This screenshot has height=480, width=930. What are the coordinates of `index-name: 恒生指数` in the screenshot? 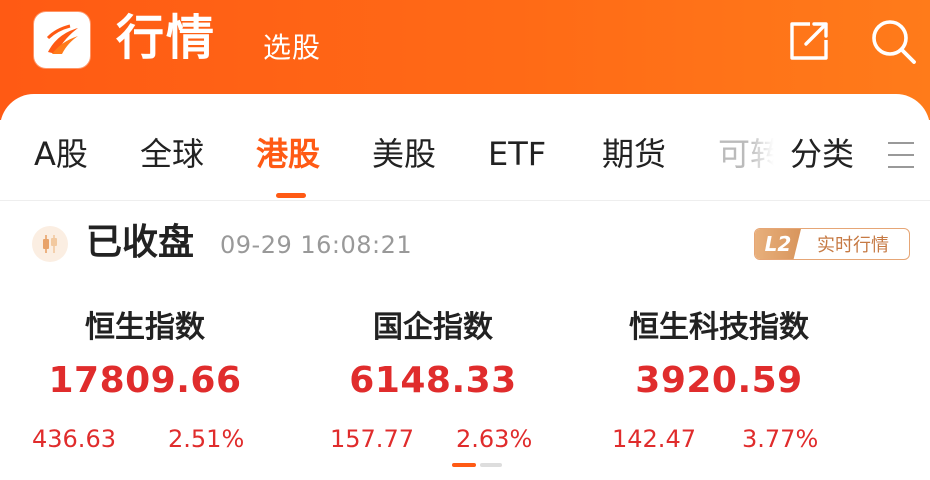 It's located at (145, 327).